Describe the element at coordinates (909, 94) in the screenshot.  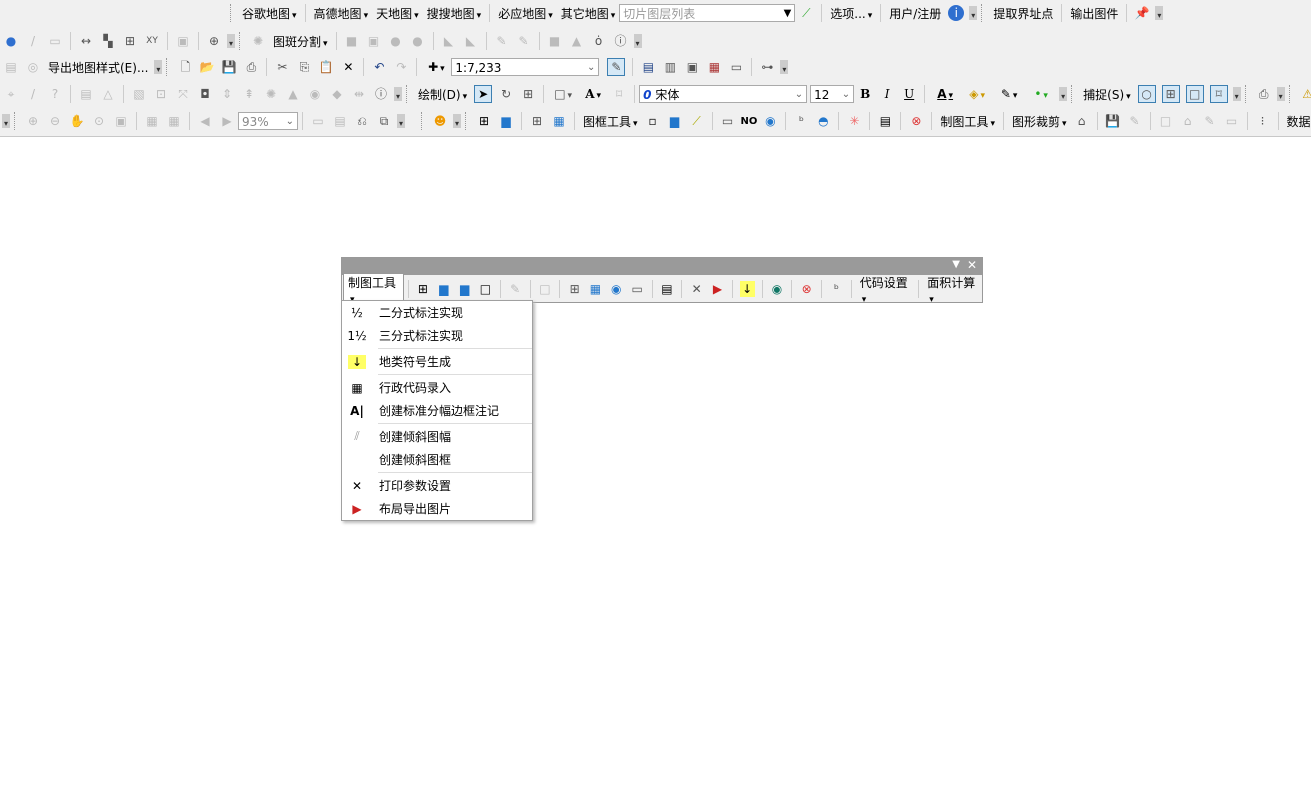
I see `underline-button: U` at that location.